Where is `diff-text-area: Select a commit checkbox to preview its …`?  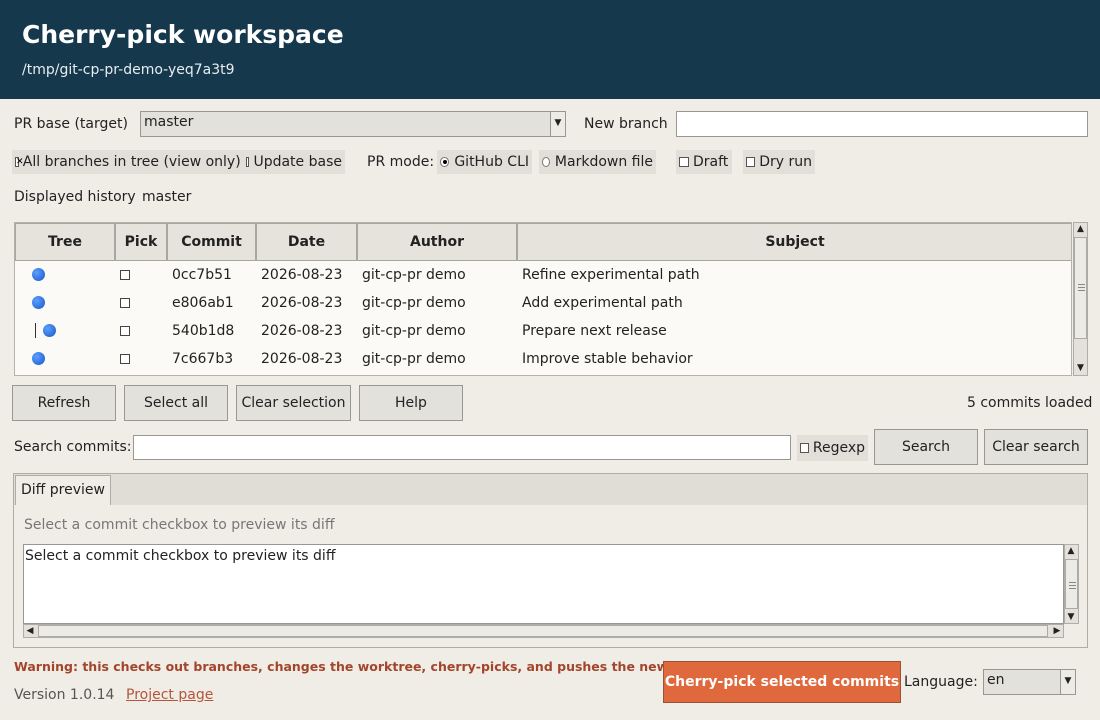
diff-text-area: Select a commit checkbox to preview its … is located at coordinates (543, 584).